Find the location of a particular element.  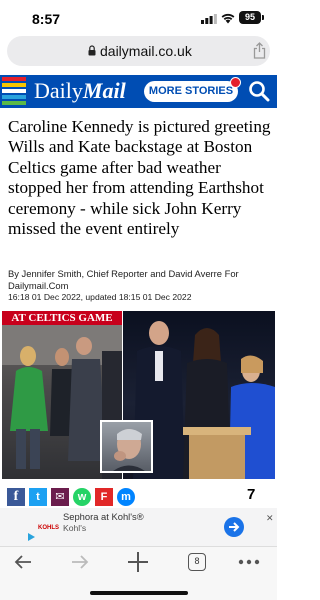

twitter-share-icon: t is located at coordinates (38, 497).